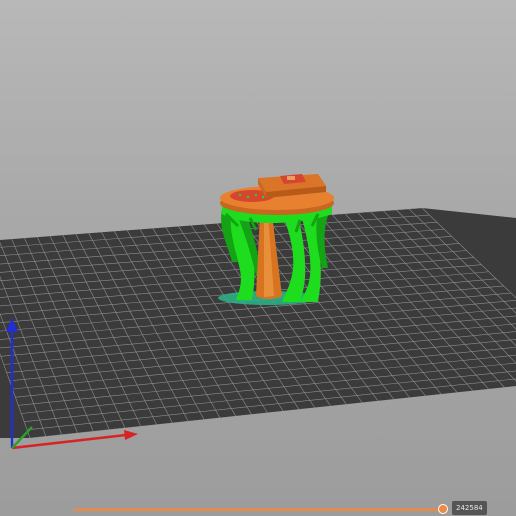  Describe the element at coordinates (469, 508) in the screenshot. I see `layer-value-label: 242584` at that location.